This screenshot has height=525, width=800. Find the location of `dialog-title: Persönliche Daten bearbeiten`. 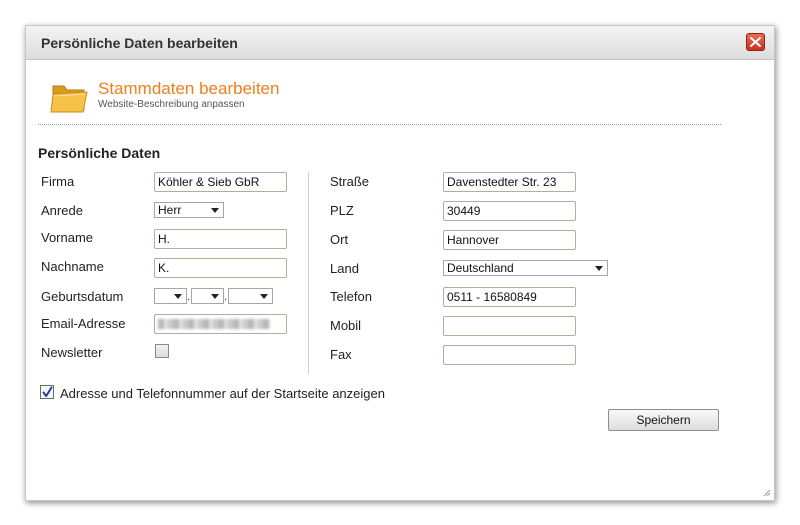

dialog-title: Persönliche Daten bearbeiten is located at coordinates (139, 43).